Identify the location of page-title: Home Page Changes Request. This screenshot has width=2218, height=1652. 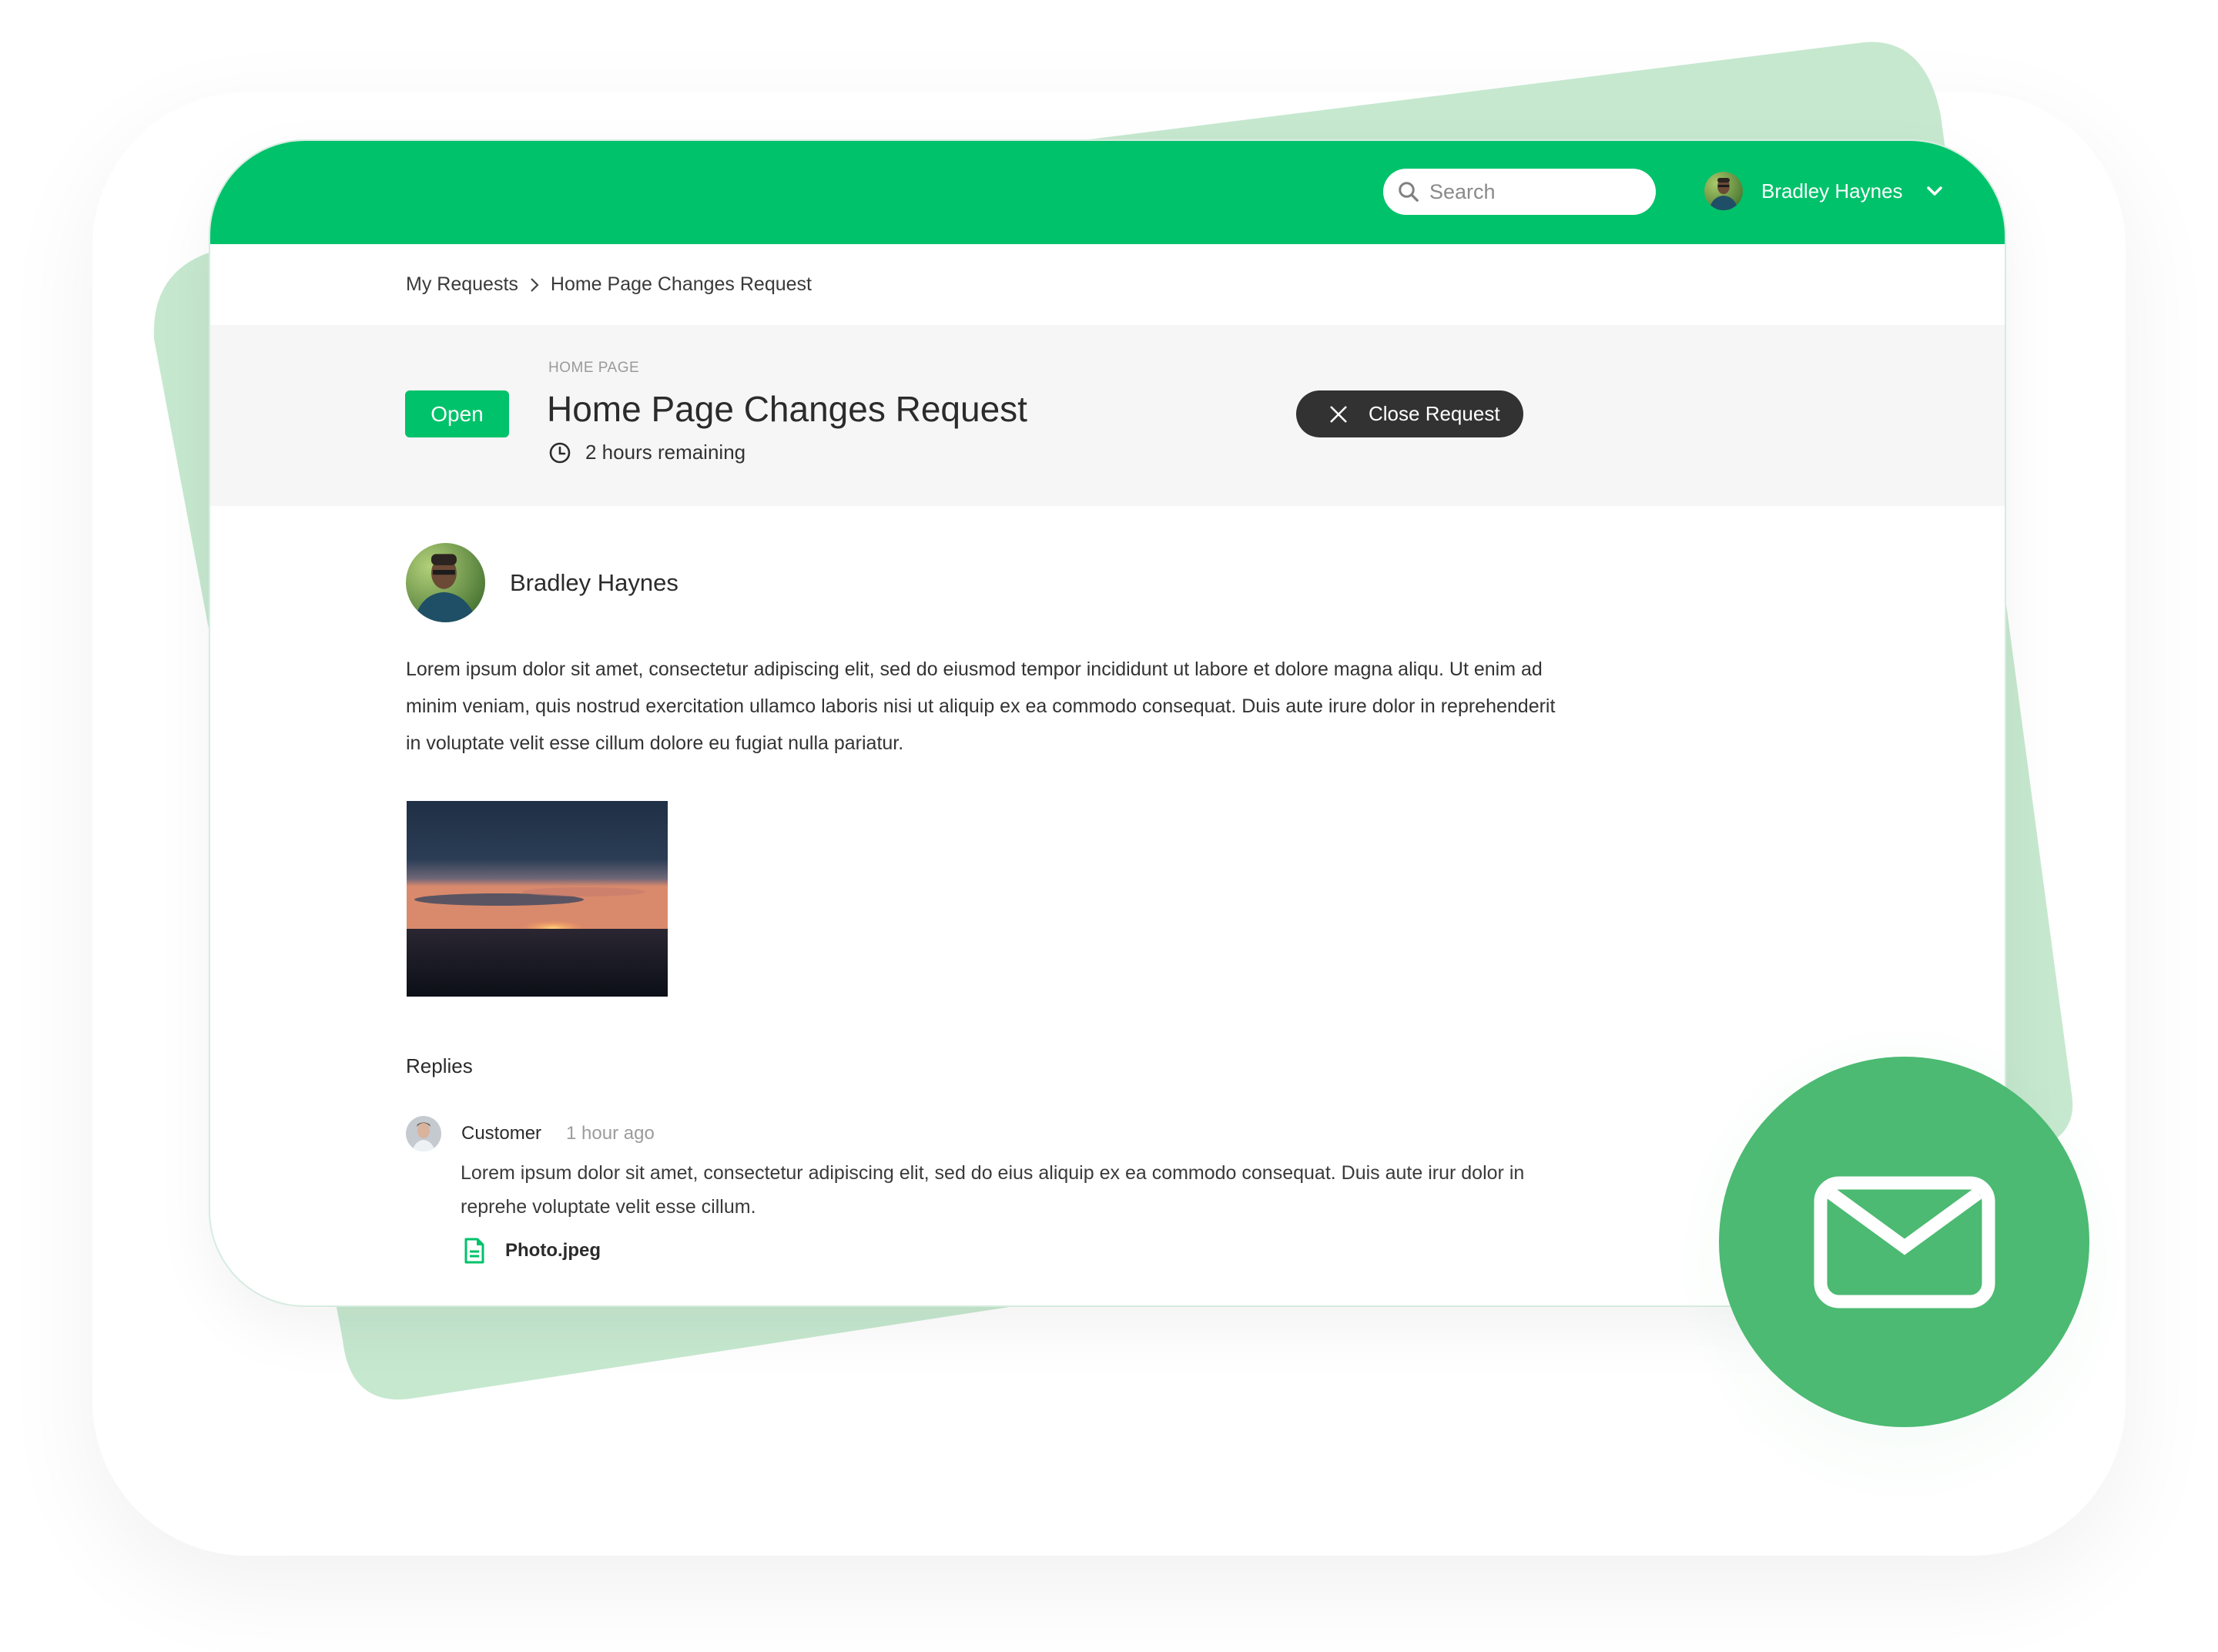
(787, 409).